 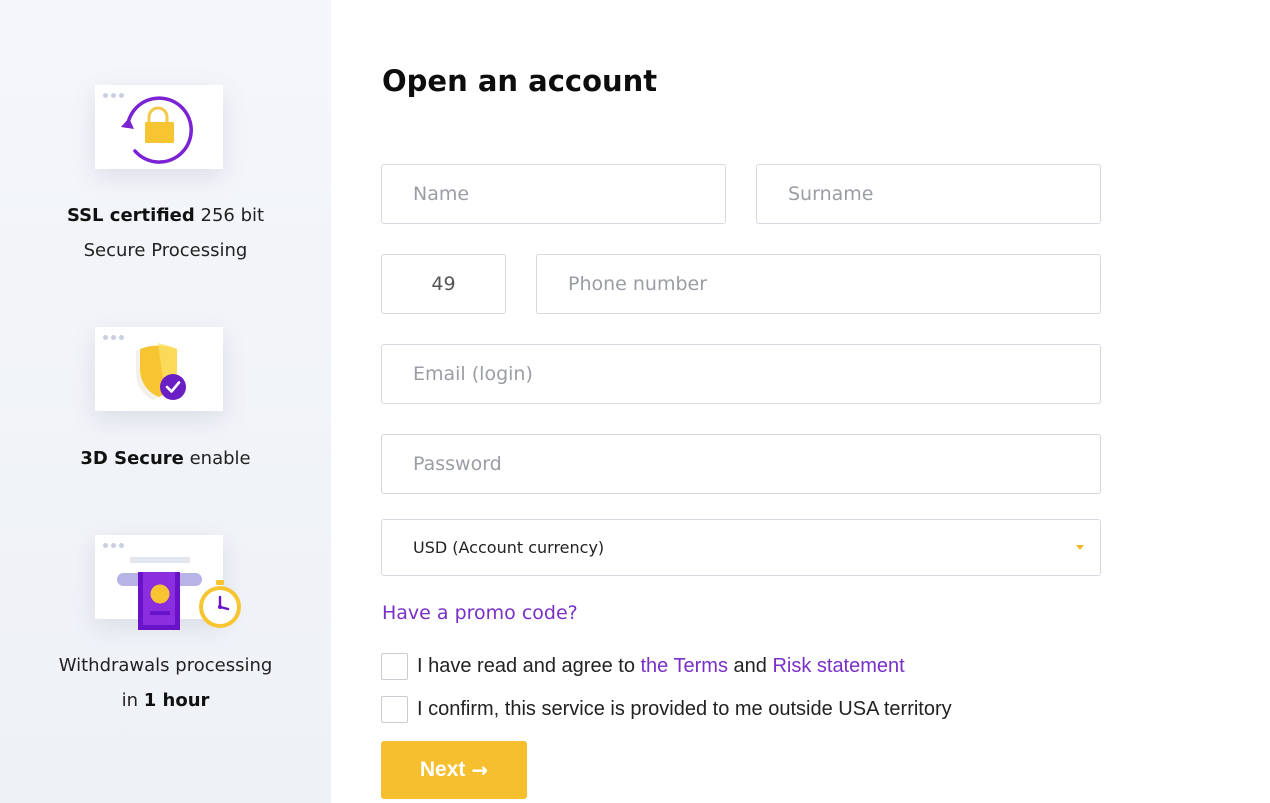 I want to click on next-button-label: Next, so click(x=442, y=769).